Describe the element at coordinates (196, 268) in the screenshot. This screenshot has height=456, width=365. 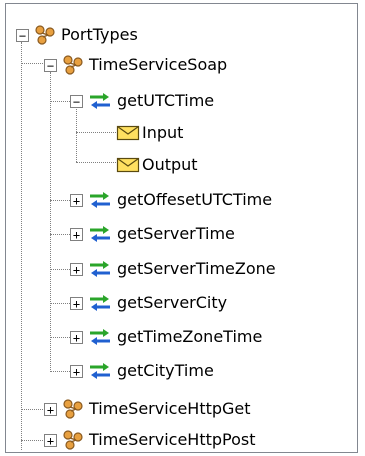
I see `tree-node-label: getServerTimeZone` at that location.